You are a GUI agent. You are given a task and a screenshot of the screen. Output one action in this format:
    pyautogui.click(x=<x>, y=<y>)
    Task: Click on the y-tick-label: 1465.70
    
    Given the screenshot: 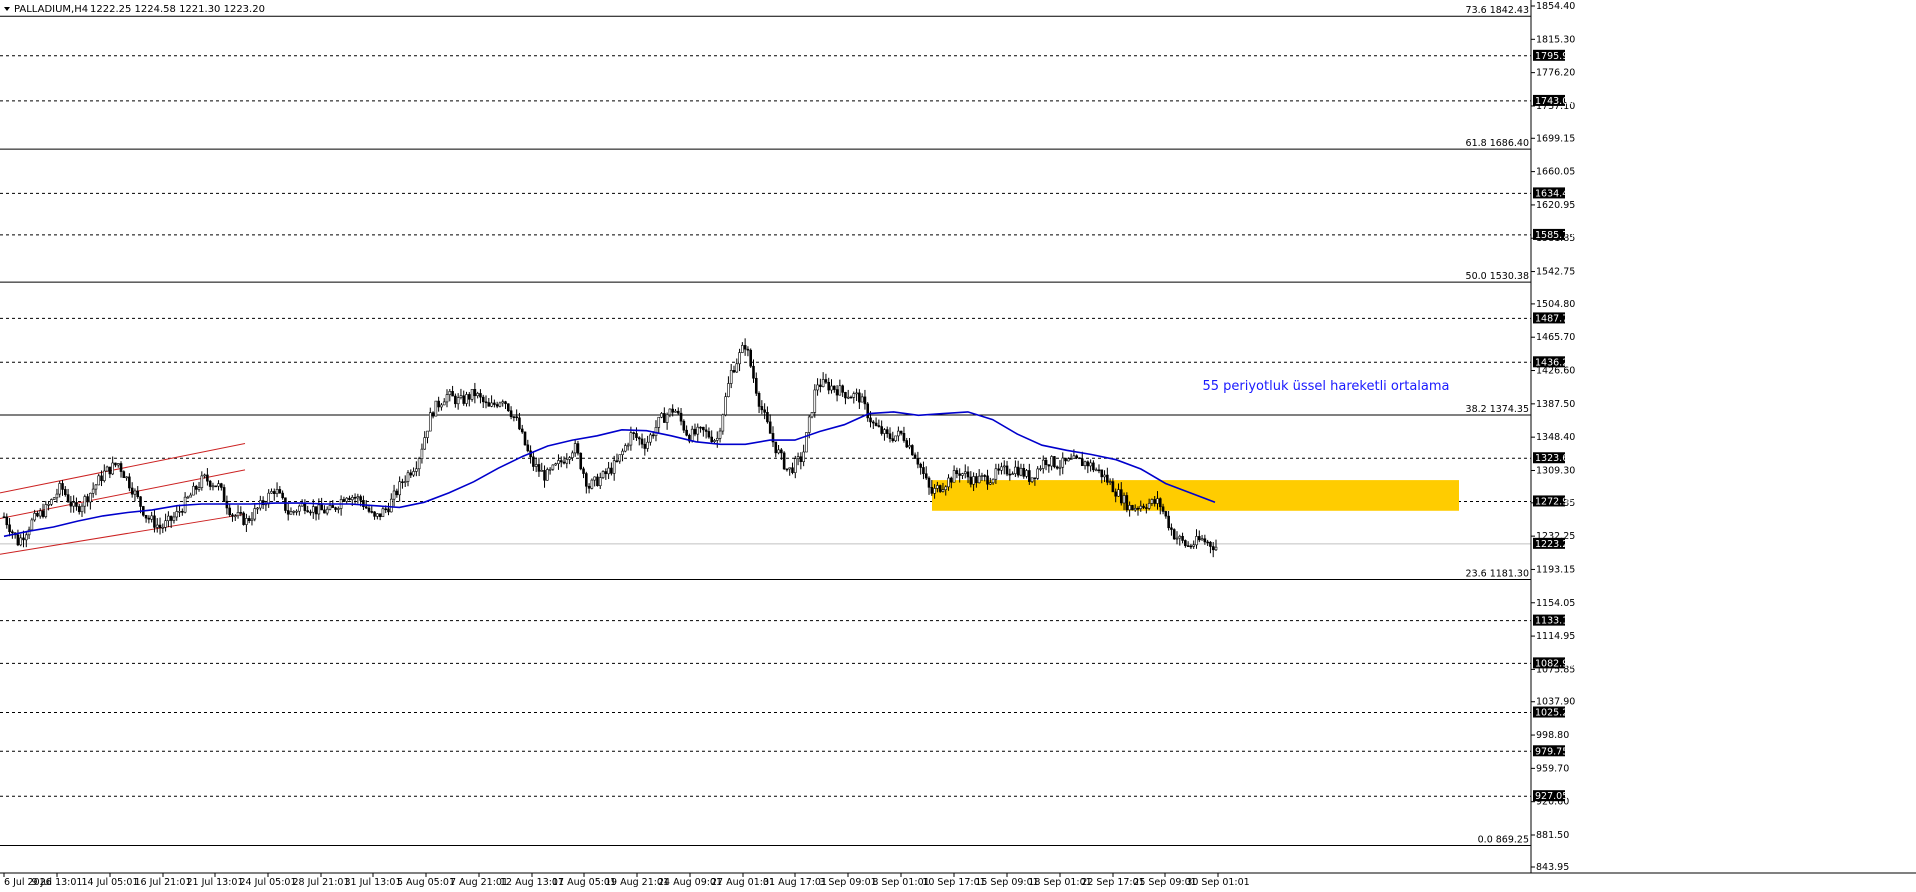 What is the action you would take?
    pyautogui.click(x=1555, y=337)
    